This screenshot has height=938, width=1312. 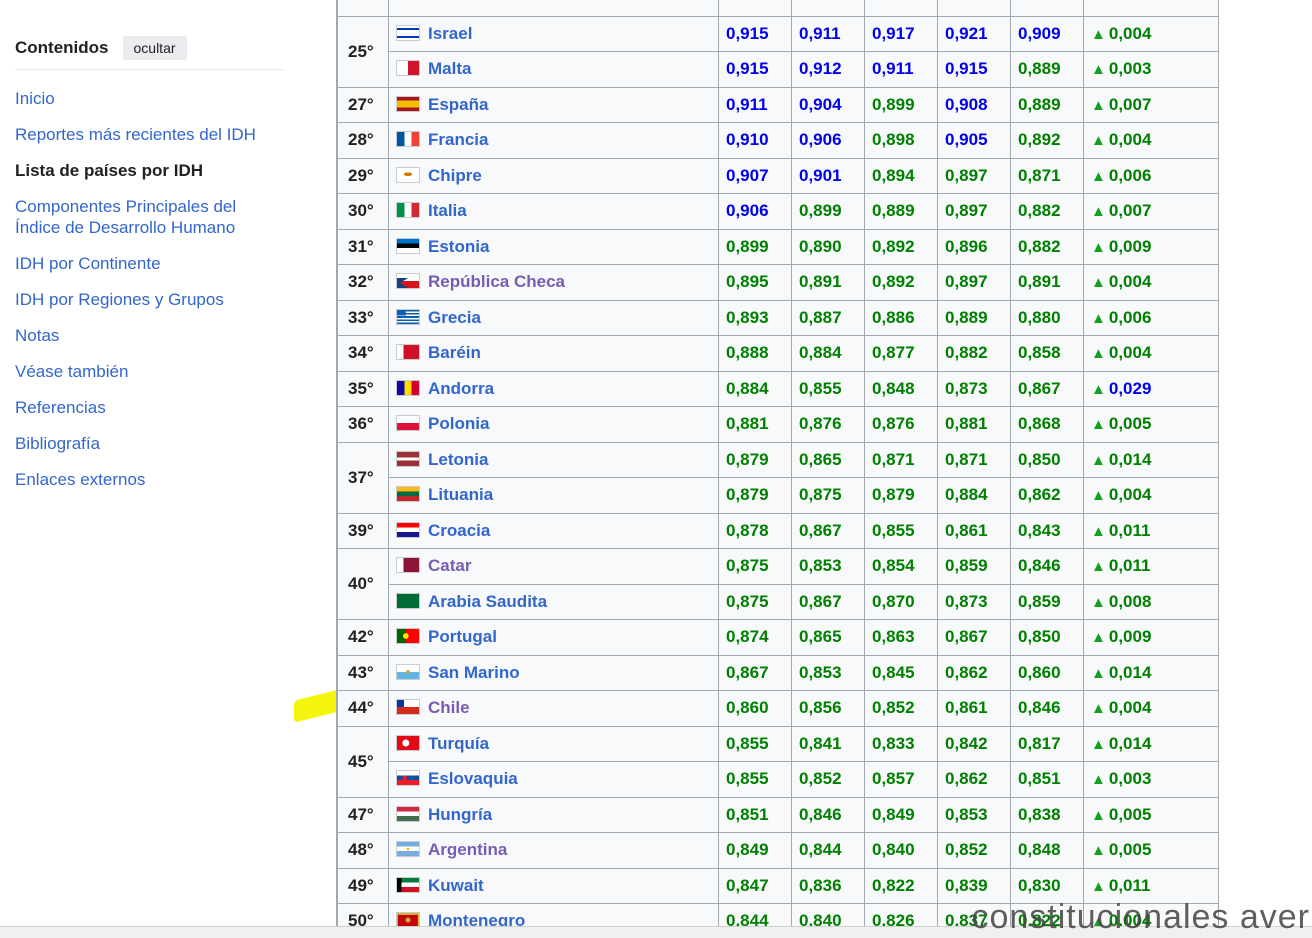 I want to click on hdi-value-cell: 0,895, so click(x=755, y=282).